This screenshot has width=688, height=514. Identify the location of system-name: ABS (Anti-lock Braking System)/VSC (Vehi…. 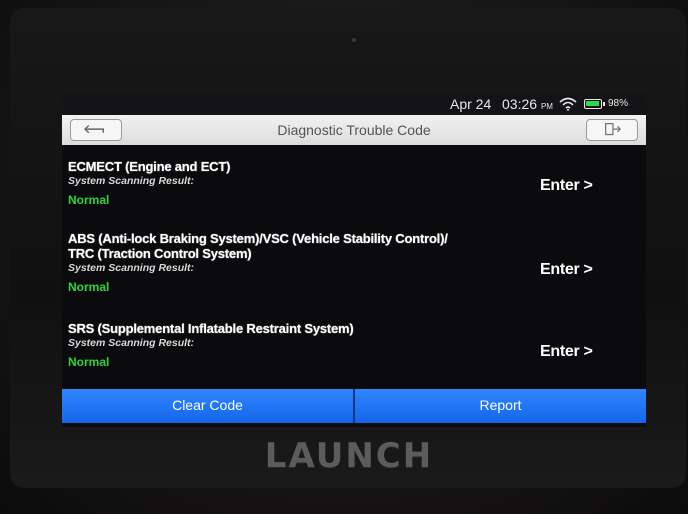
(258, 246).